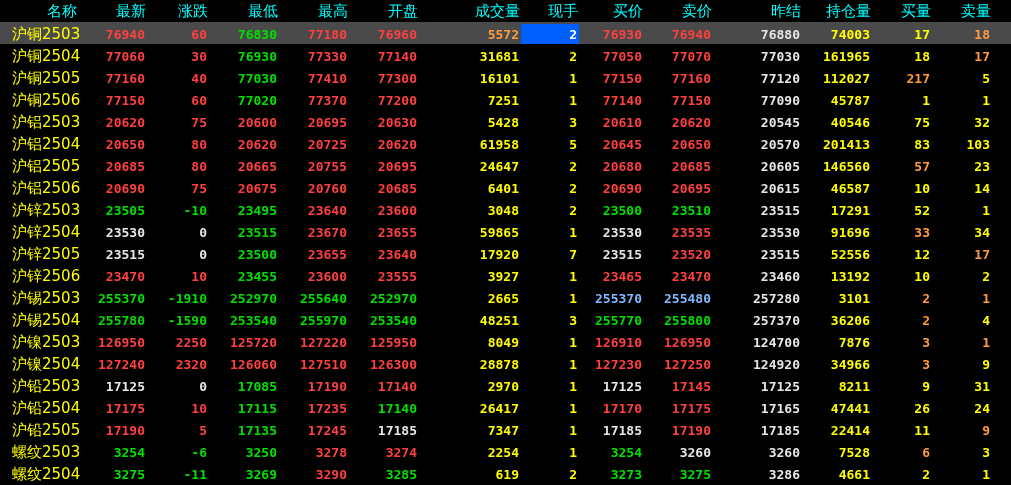  I want to click on table-cell: 23495, so click(257, 210).